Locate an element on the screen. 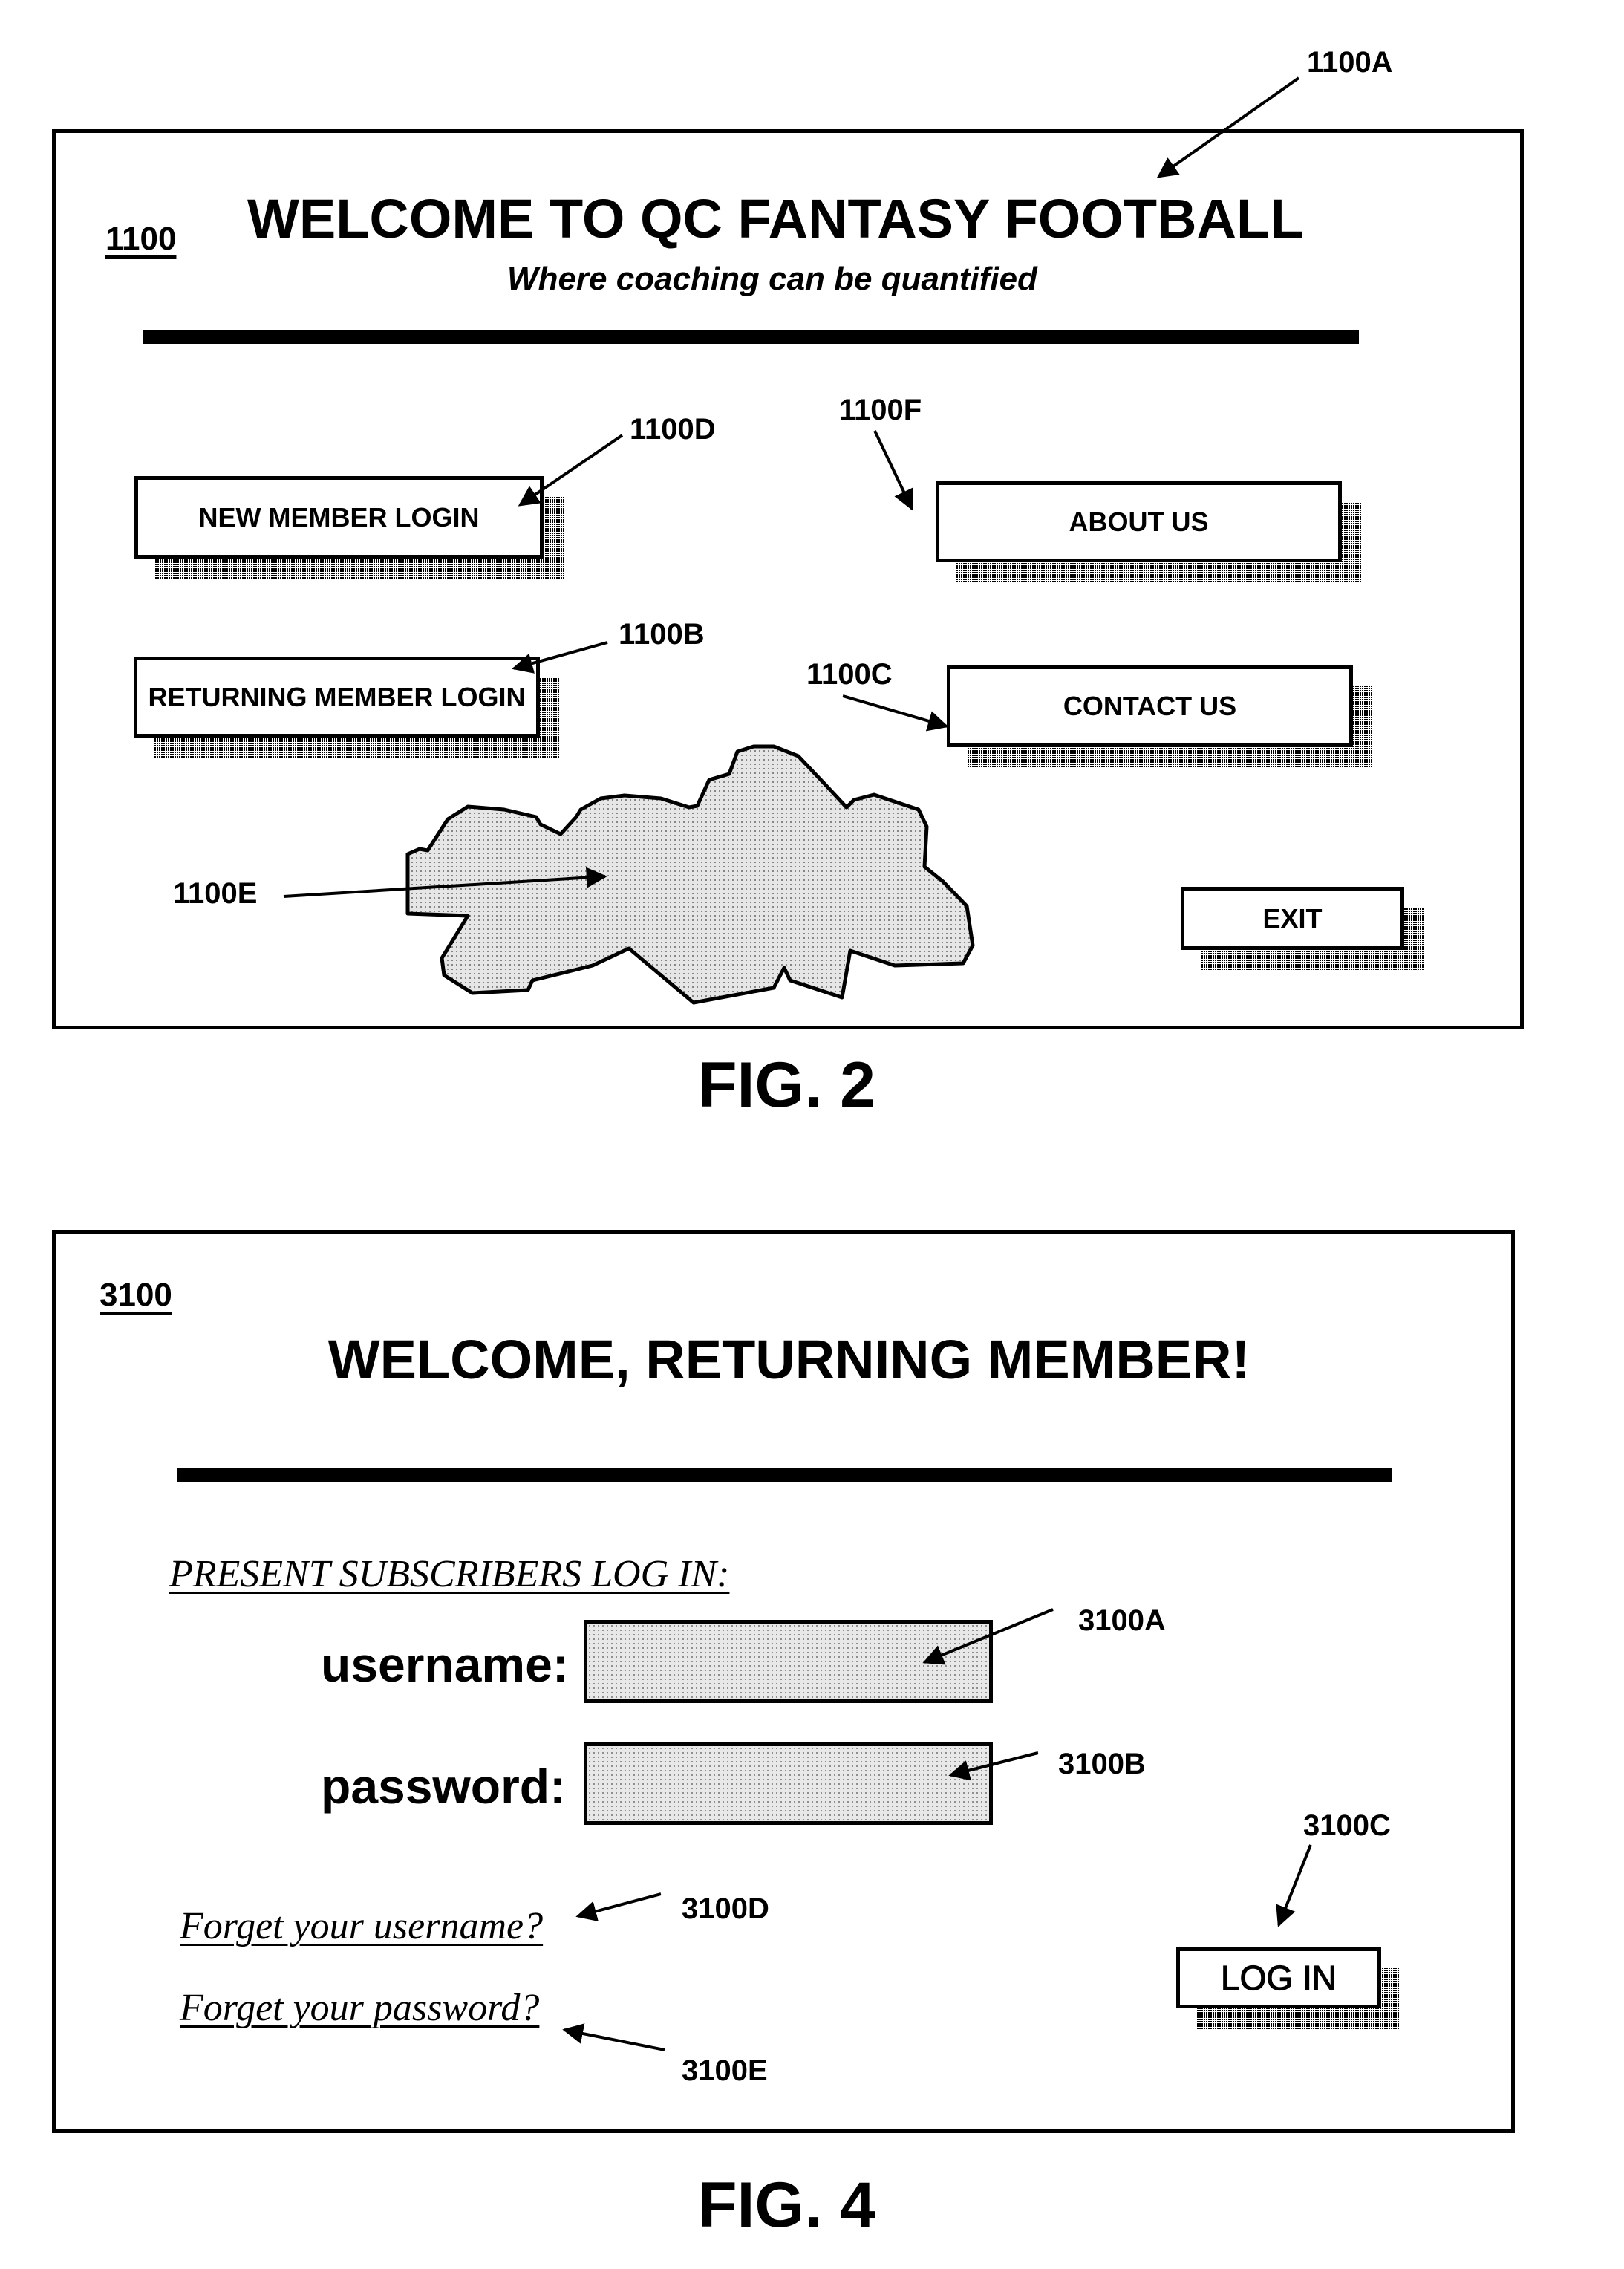 The image size is (1624, 2269). welcome-title: WELCOME TO QC FANTASY FOOTBALL is located at coordinates (776, 219).